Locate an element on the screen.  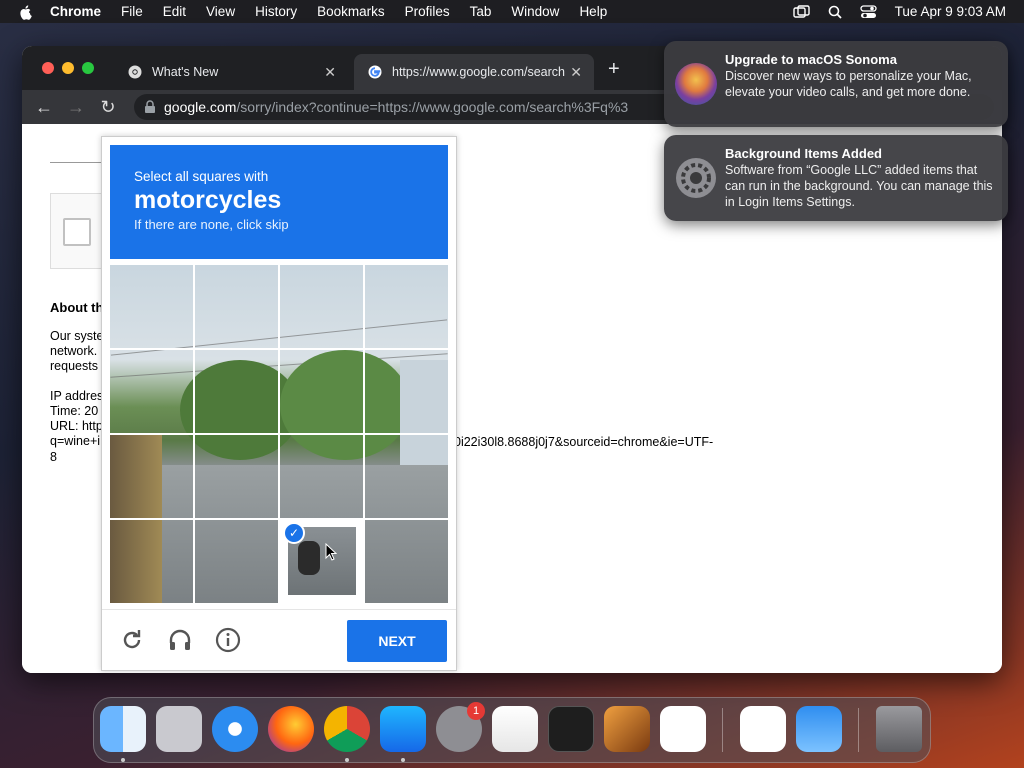
recaptcha-checkbox is located at coordinates (77, 232).